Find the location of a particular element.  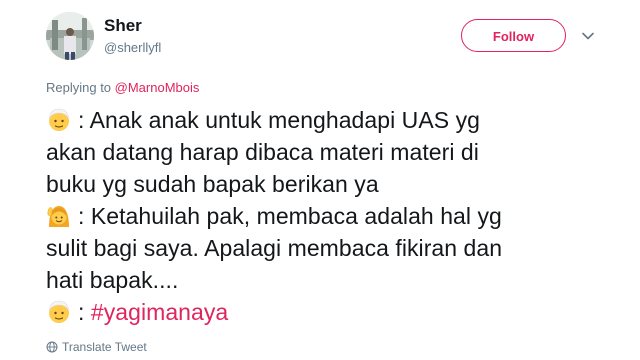

chevron-down-icon is located at coordinates (588, 36).